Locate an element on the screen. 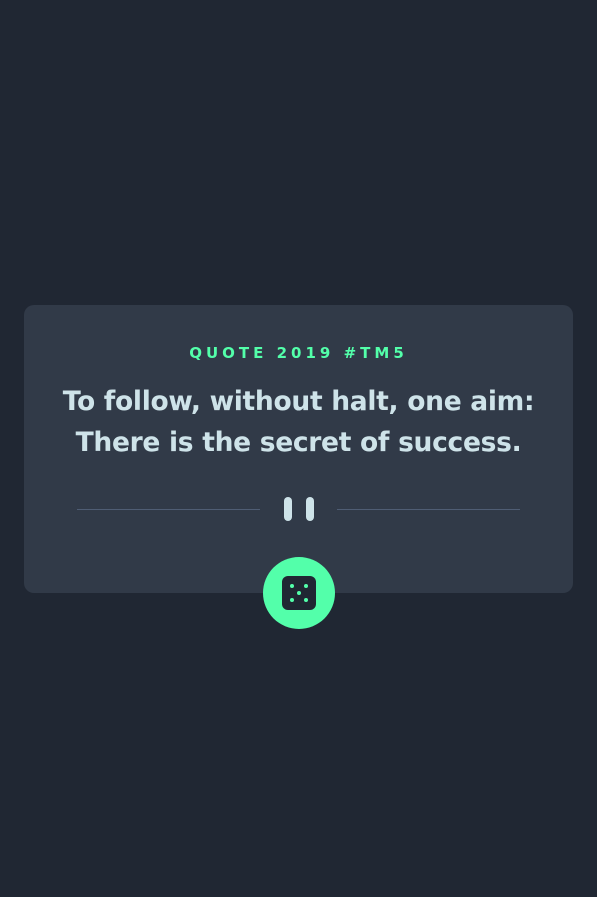  divider-line-left is located at coordinates (168, 509).